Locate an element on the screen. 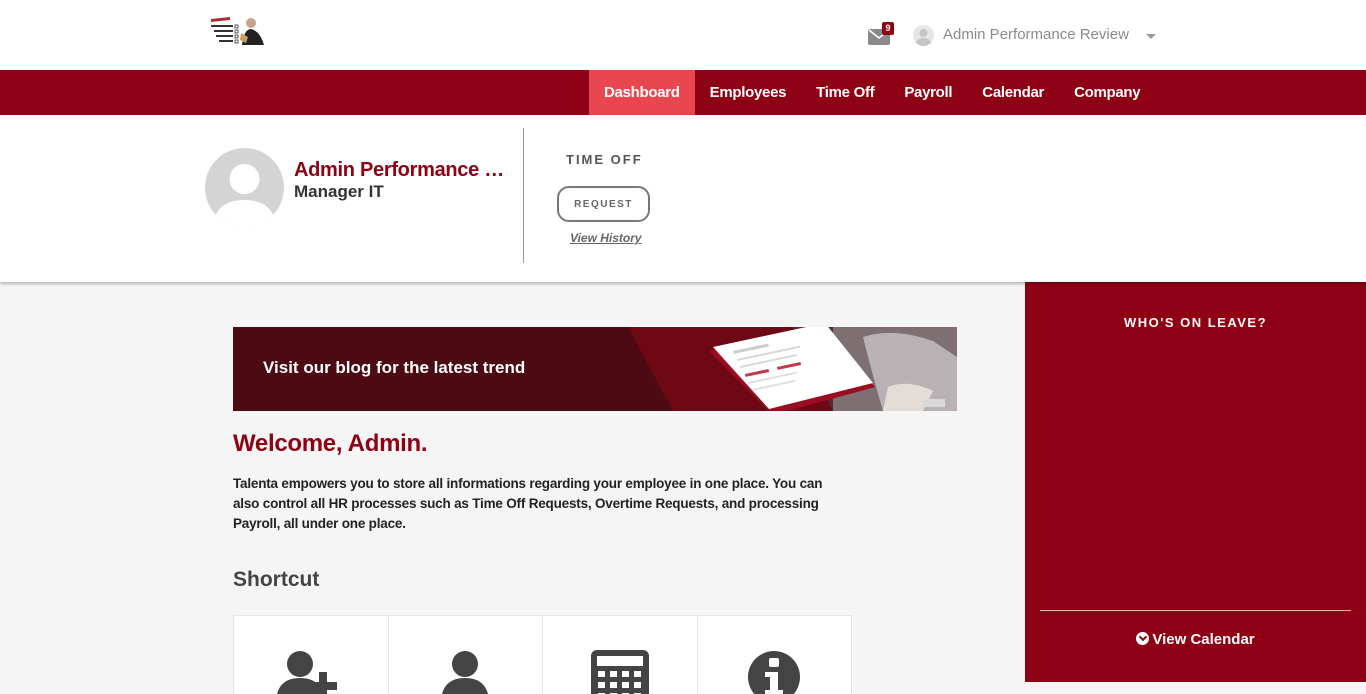 Image resolution: width=1366 pixels, height=694 pixels. calculator-icon is located at coordinates (619, 672).